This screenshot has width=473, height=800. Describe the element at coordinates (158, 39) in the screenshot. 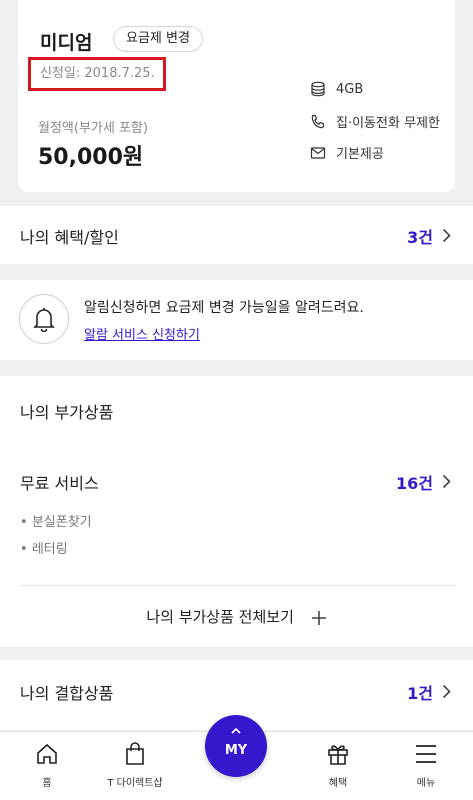

I see `change-plan-button: 요금제 변경` at that location.